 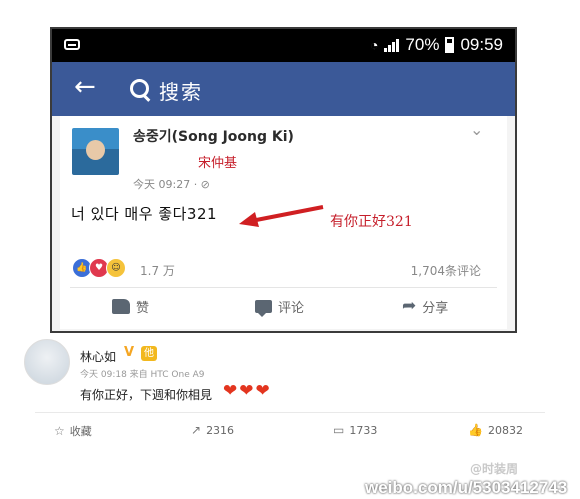 What do you see at coordinates (476, 129) in the screenshot?
I see `chevron-down-icon: ⌄` at bounding box center [476, 129].